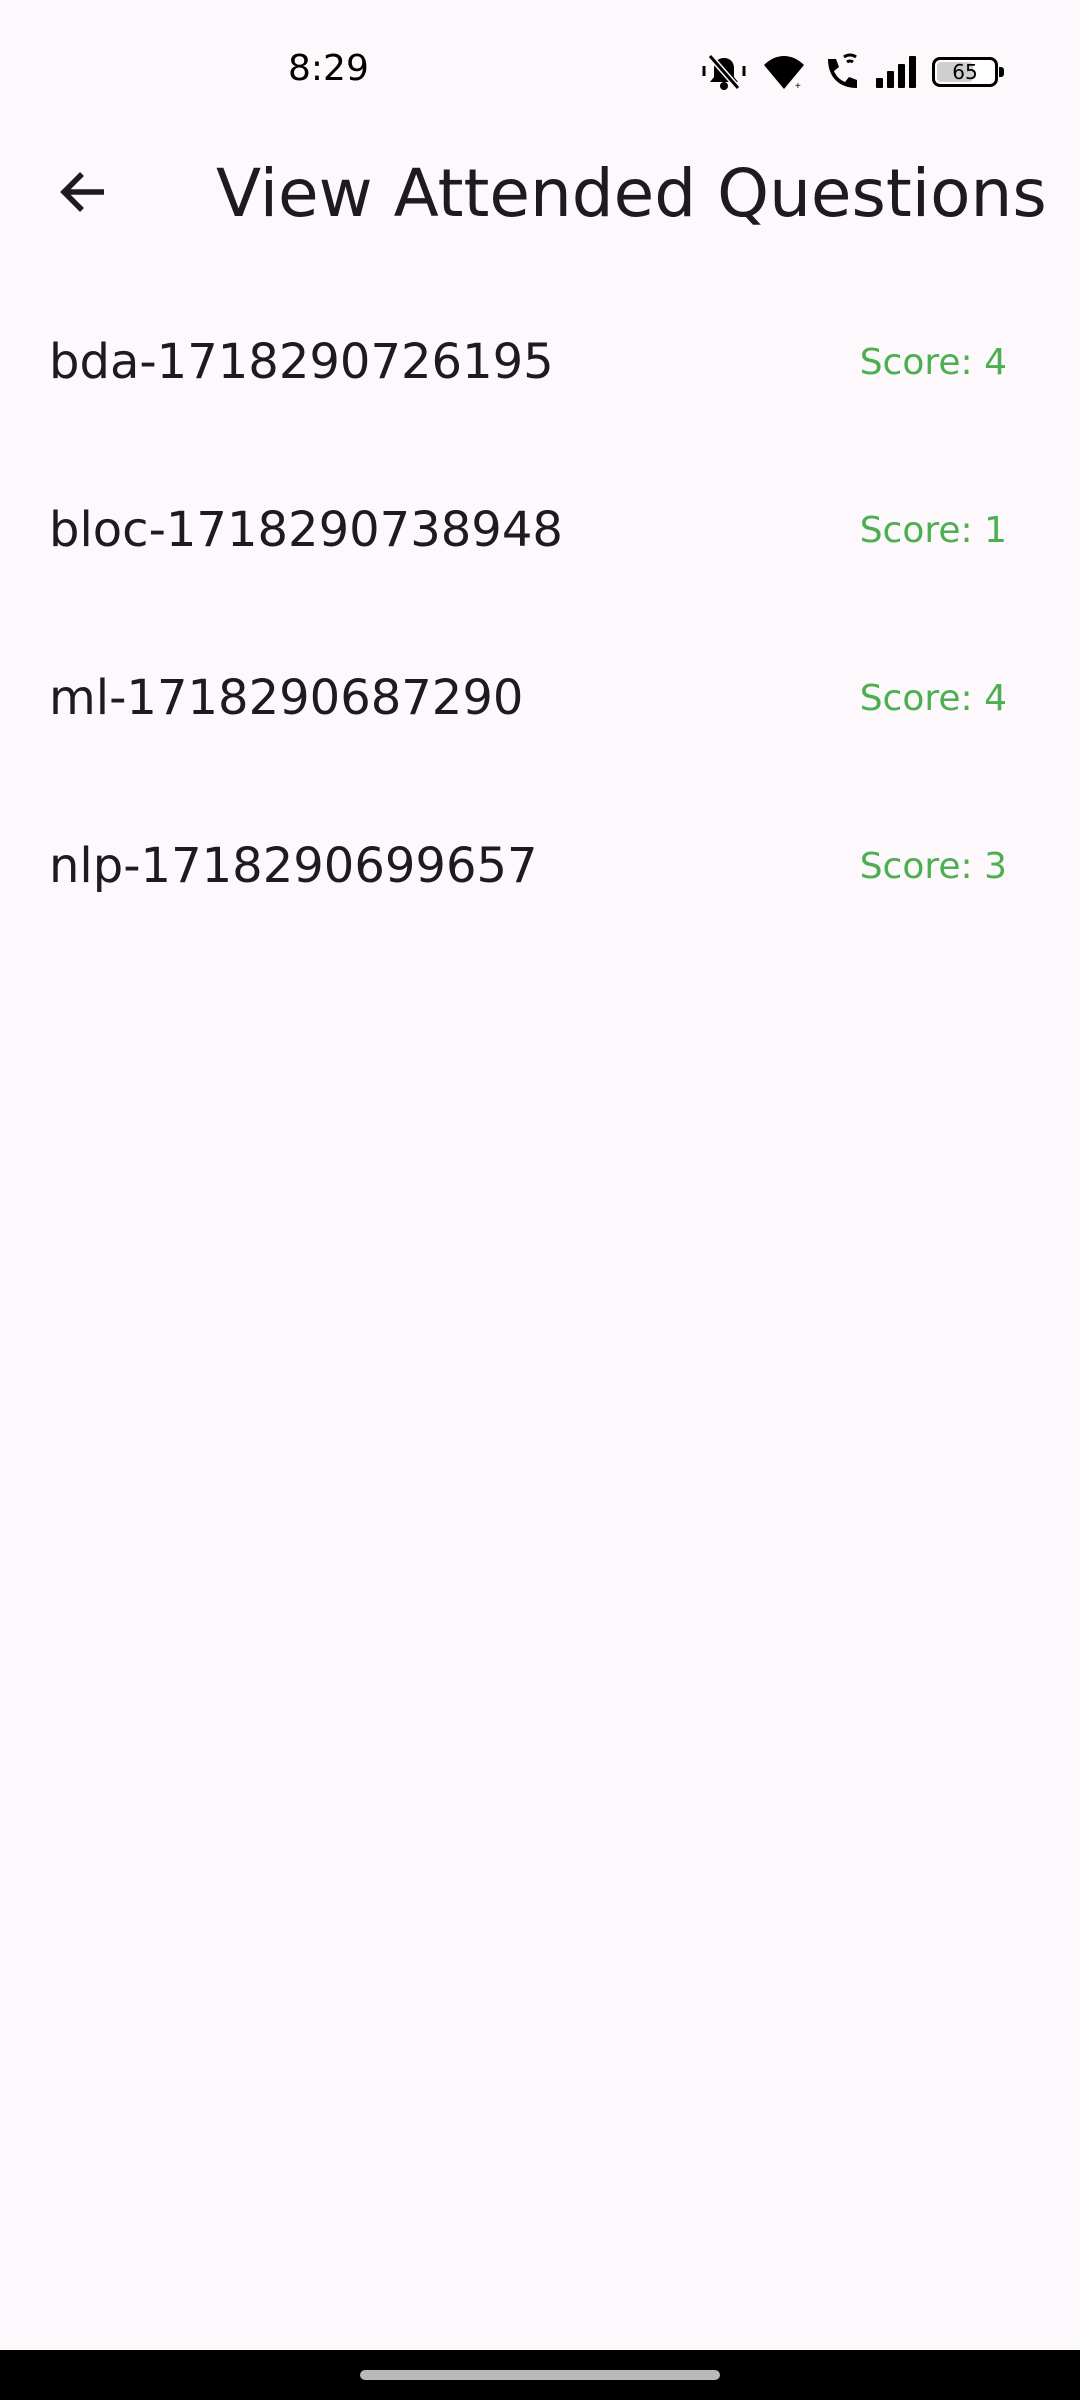 This screenshot has width=1080, height=2400. What do you see at coordinates (965, 72) in the screenshot?
I see `battery-percentage: 65` at bounding box center [965, 72].